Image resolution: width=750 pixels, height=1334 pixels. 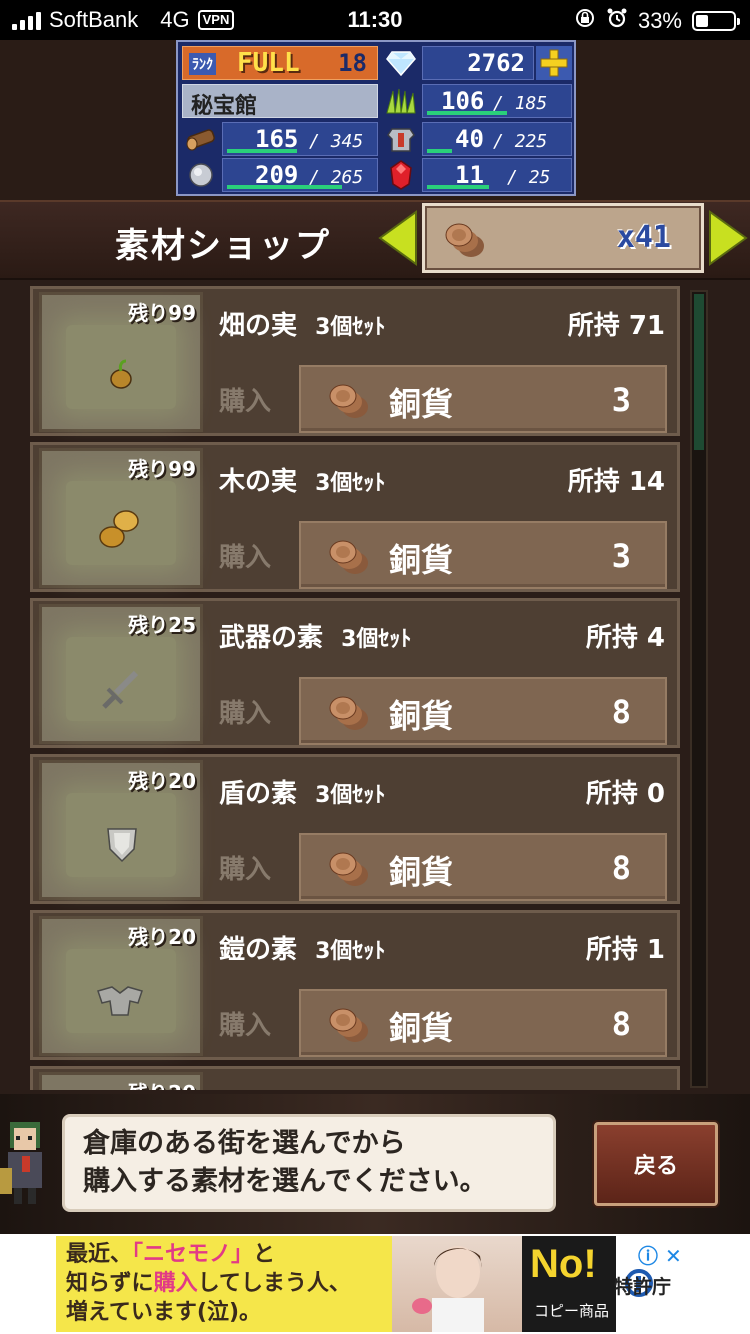 I want to click on owned-count: 所持 71, so click(x=616, y=326).